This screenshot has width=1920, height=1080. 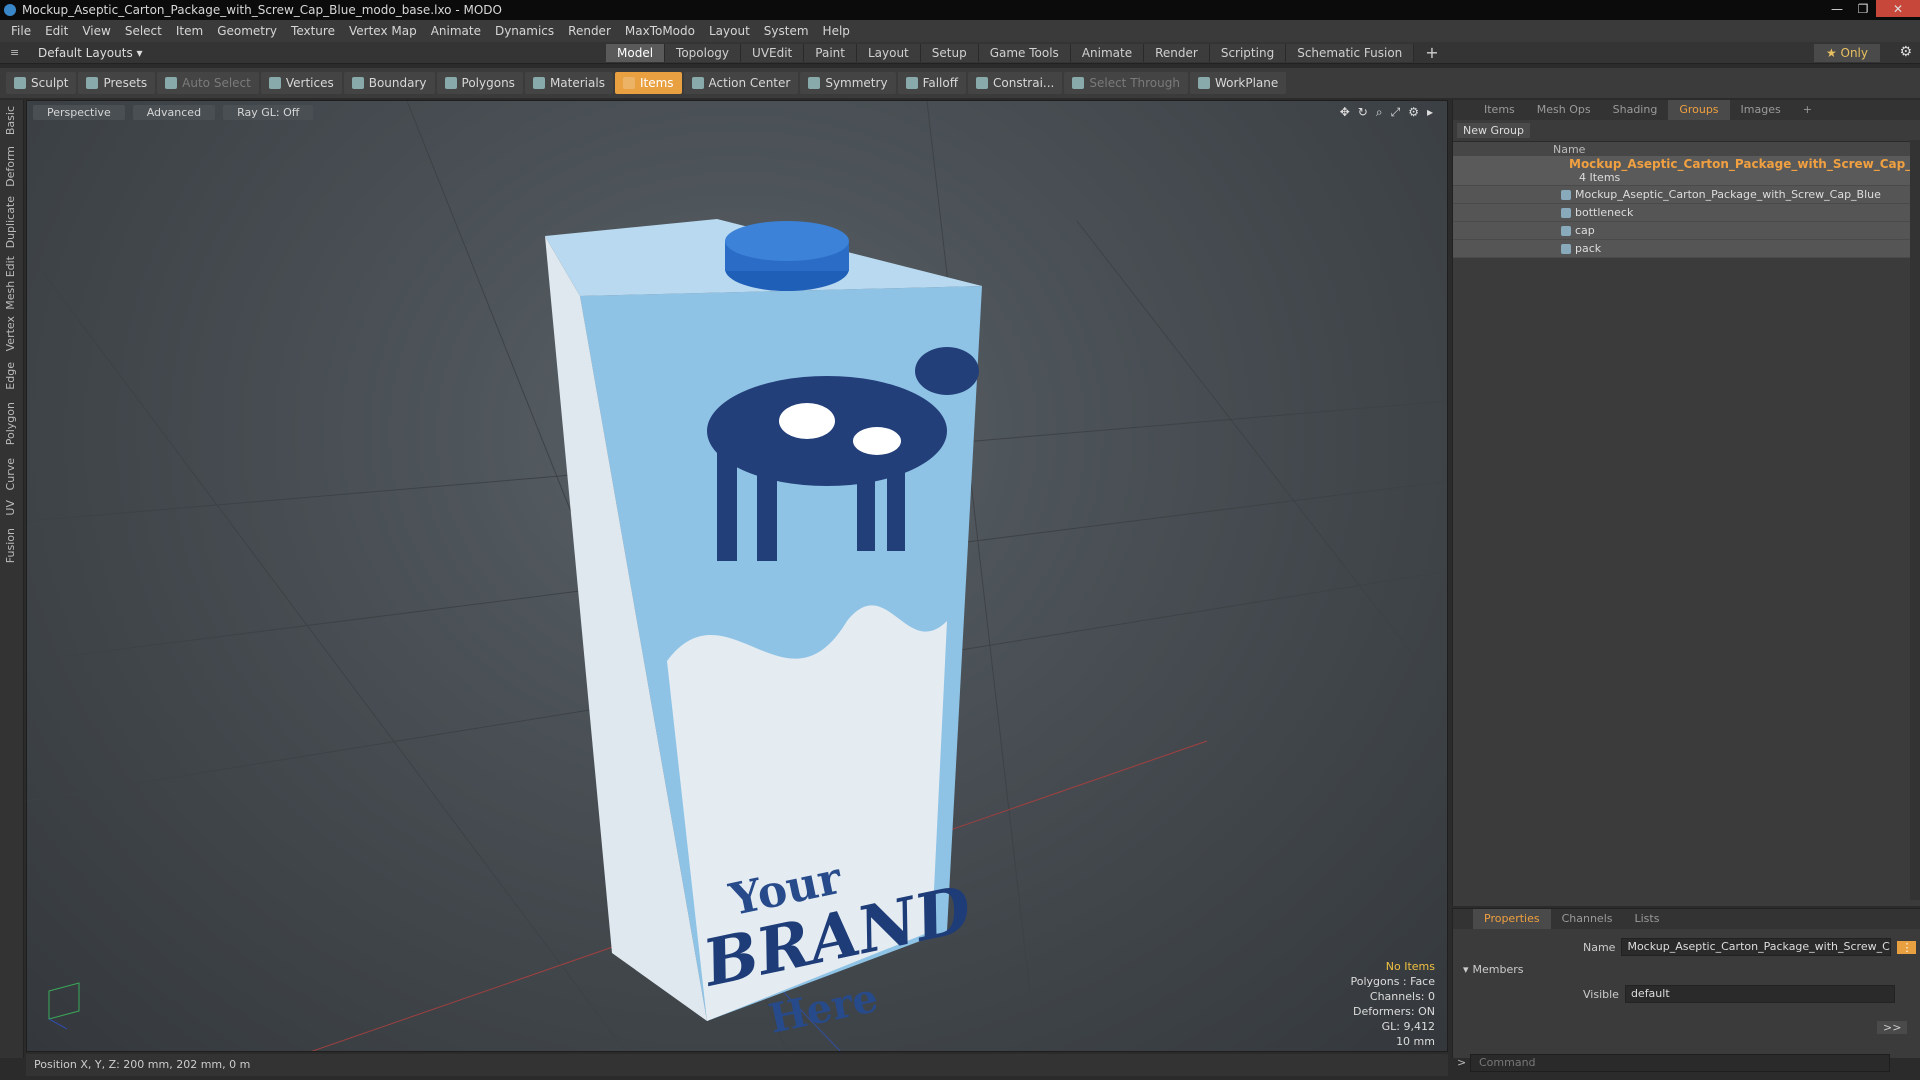 What do you see at coordinates (1107, 53) in the screenshot?
I see `tab-animate: Animate` at bounding box center [1107, 53].